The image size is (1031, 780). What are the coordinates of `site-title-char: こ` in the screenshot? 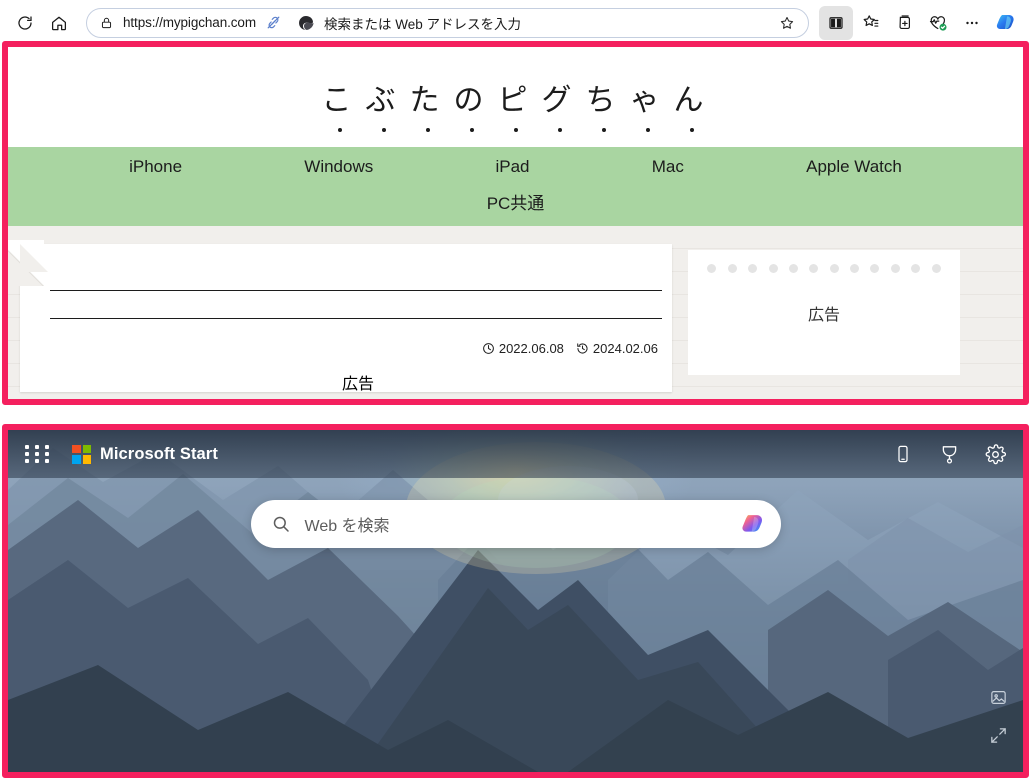 It's located at (340, 97).